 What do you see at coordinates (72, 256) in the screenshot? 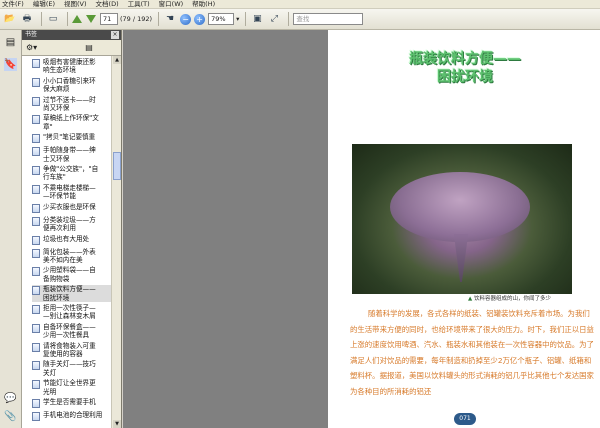
I see `bookmark-item: 简化包装——外表 美不如内在美` at bounding box center [72, 256].